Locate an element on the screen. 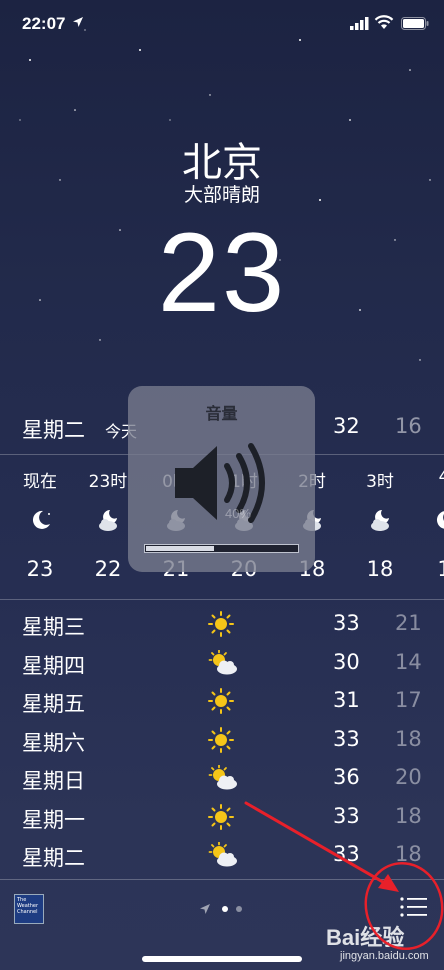 The height and width of the screenshot is (970, 444). daily-weekday: 星期六 is located at coordinates (53, 742).